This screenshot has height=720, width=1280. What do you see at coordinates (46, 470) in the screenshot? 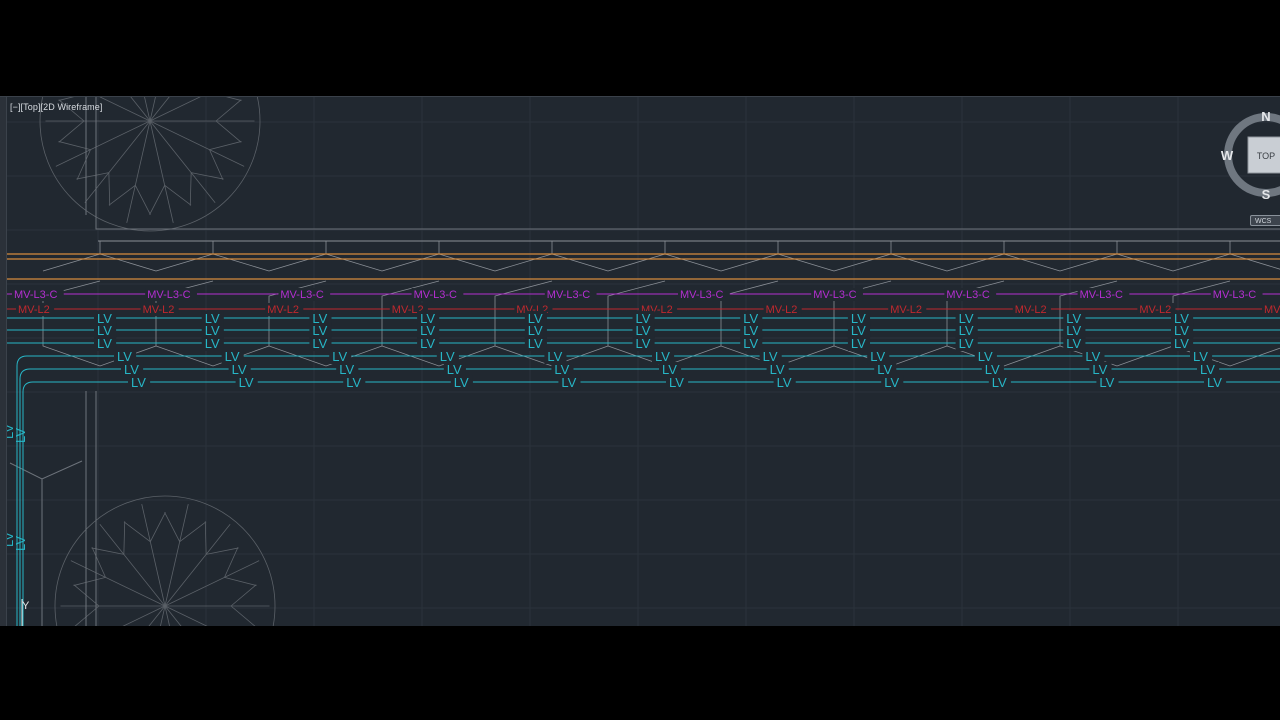
I see `road-junction` at bounding box center [46, 470].